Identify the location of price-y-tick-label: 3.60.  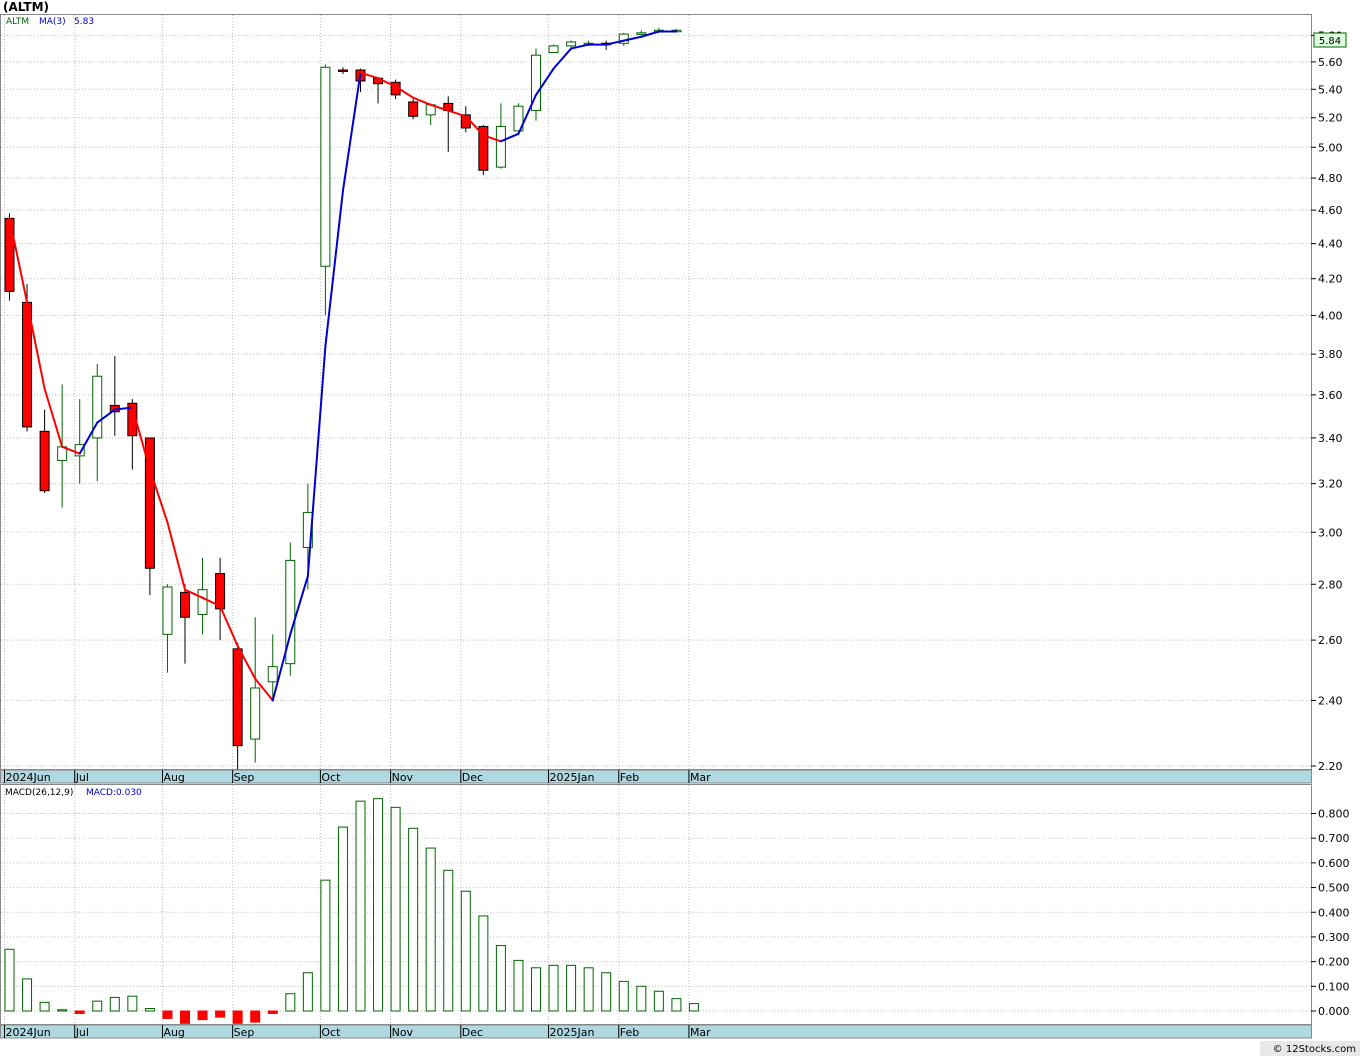
(1330, 395).